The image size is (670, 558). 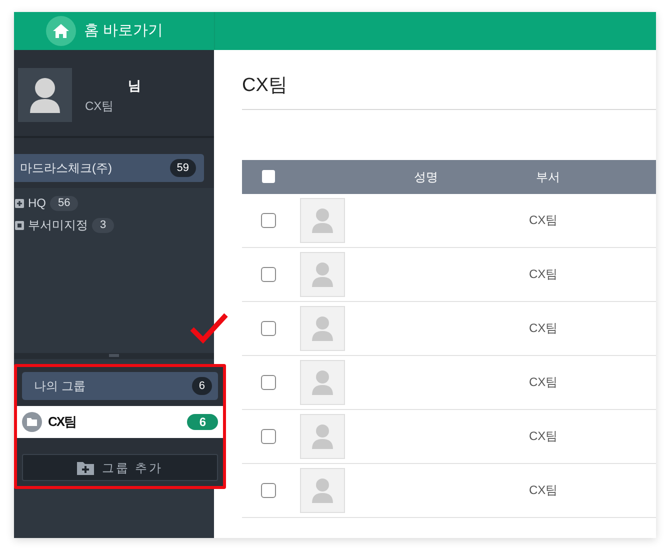 What do you see at coordinates (19, 203) in the screenshot?
I see `expand-icon` at bounding box center [19, 203].